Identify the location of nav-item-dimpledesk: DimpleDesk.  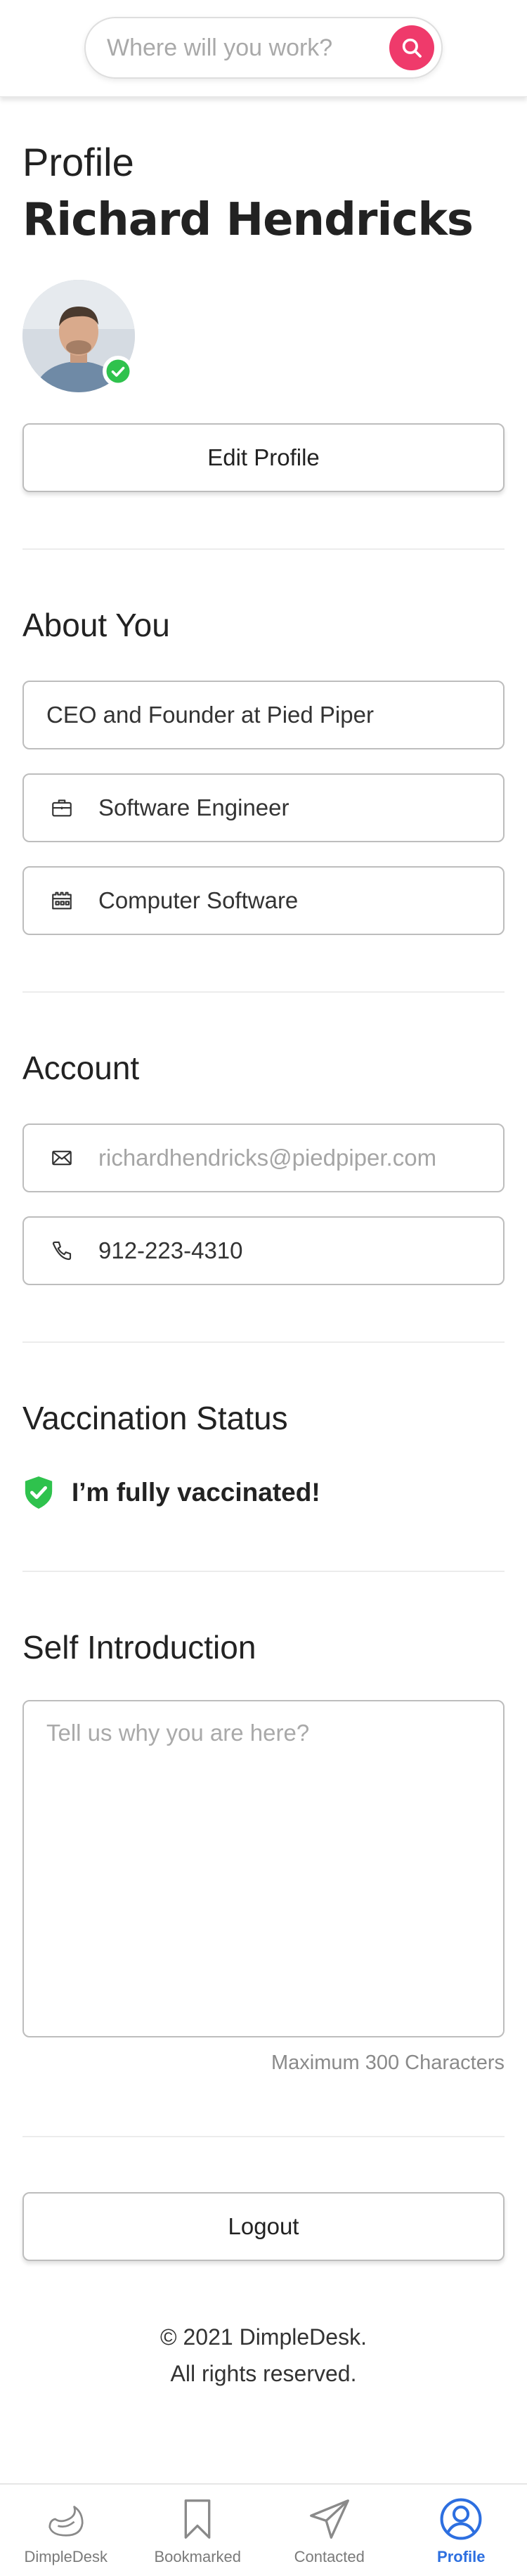
(66, 2530).